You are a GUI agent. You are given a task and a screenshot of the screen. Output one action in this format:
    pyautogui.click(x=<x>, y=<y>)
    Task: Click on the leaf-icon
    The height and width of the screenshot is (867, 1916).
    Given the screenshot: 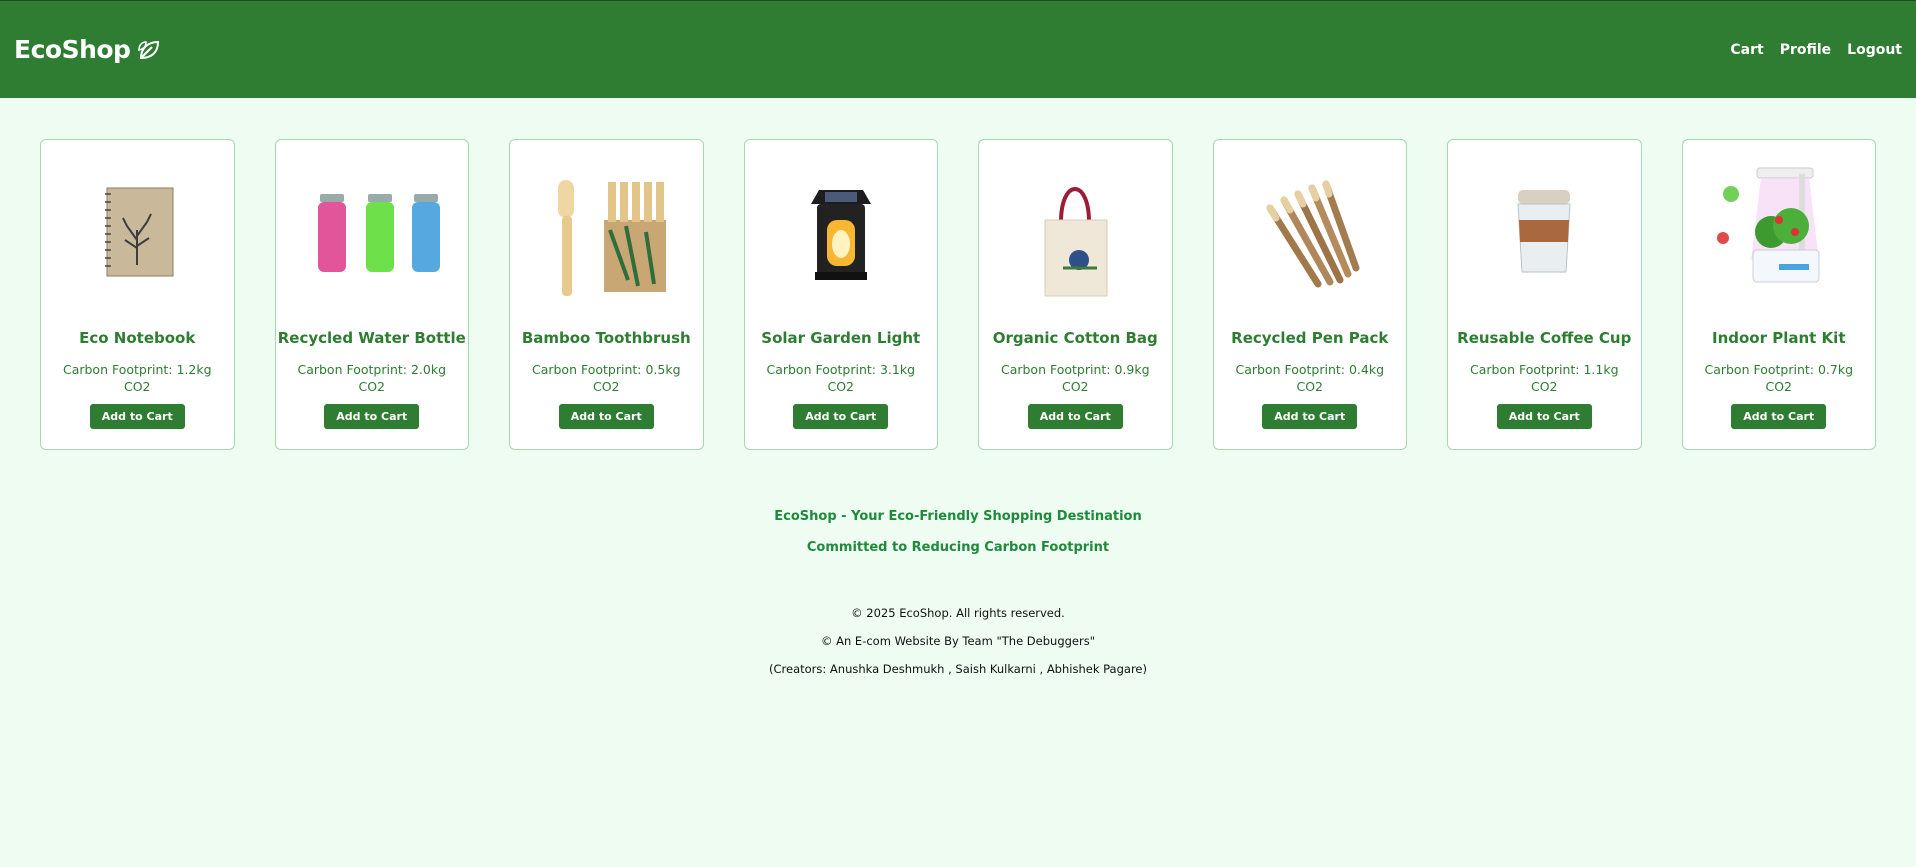 What is the action you would take?
    pyautogui.click(x=150, y=50)
    